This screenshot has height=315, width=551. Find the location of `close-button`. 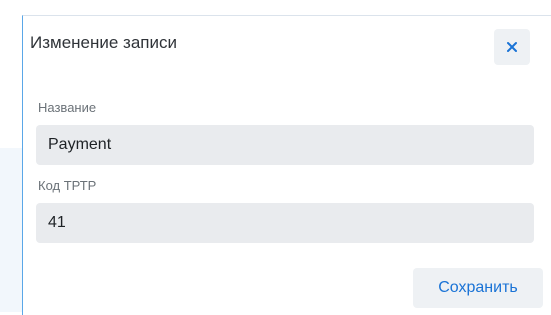

close-button is located at coordinates (512, 47).